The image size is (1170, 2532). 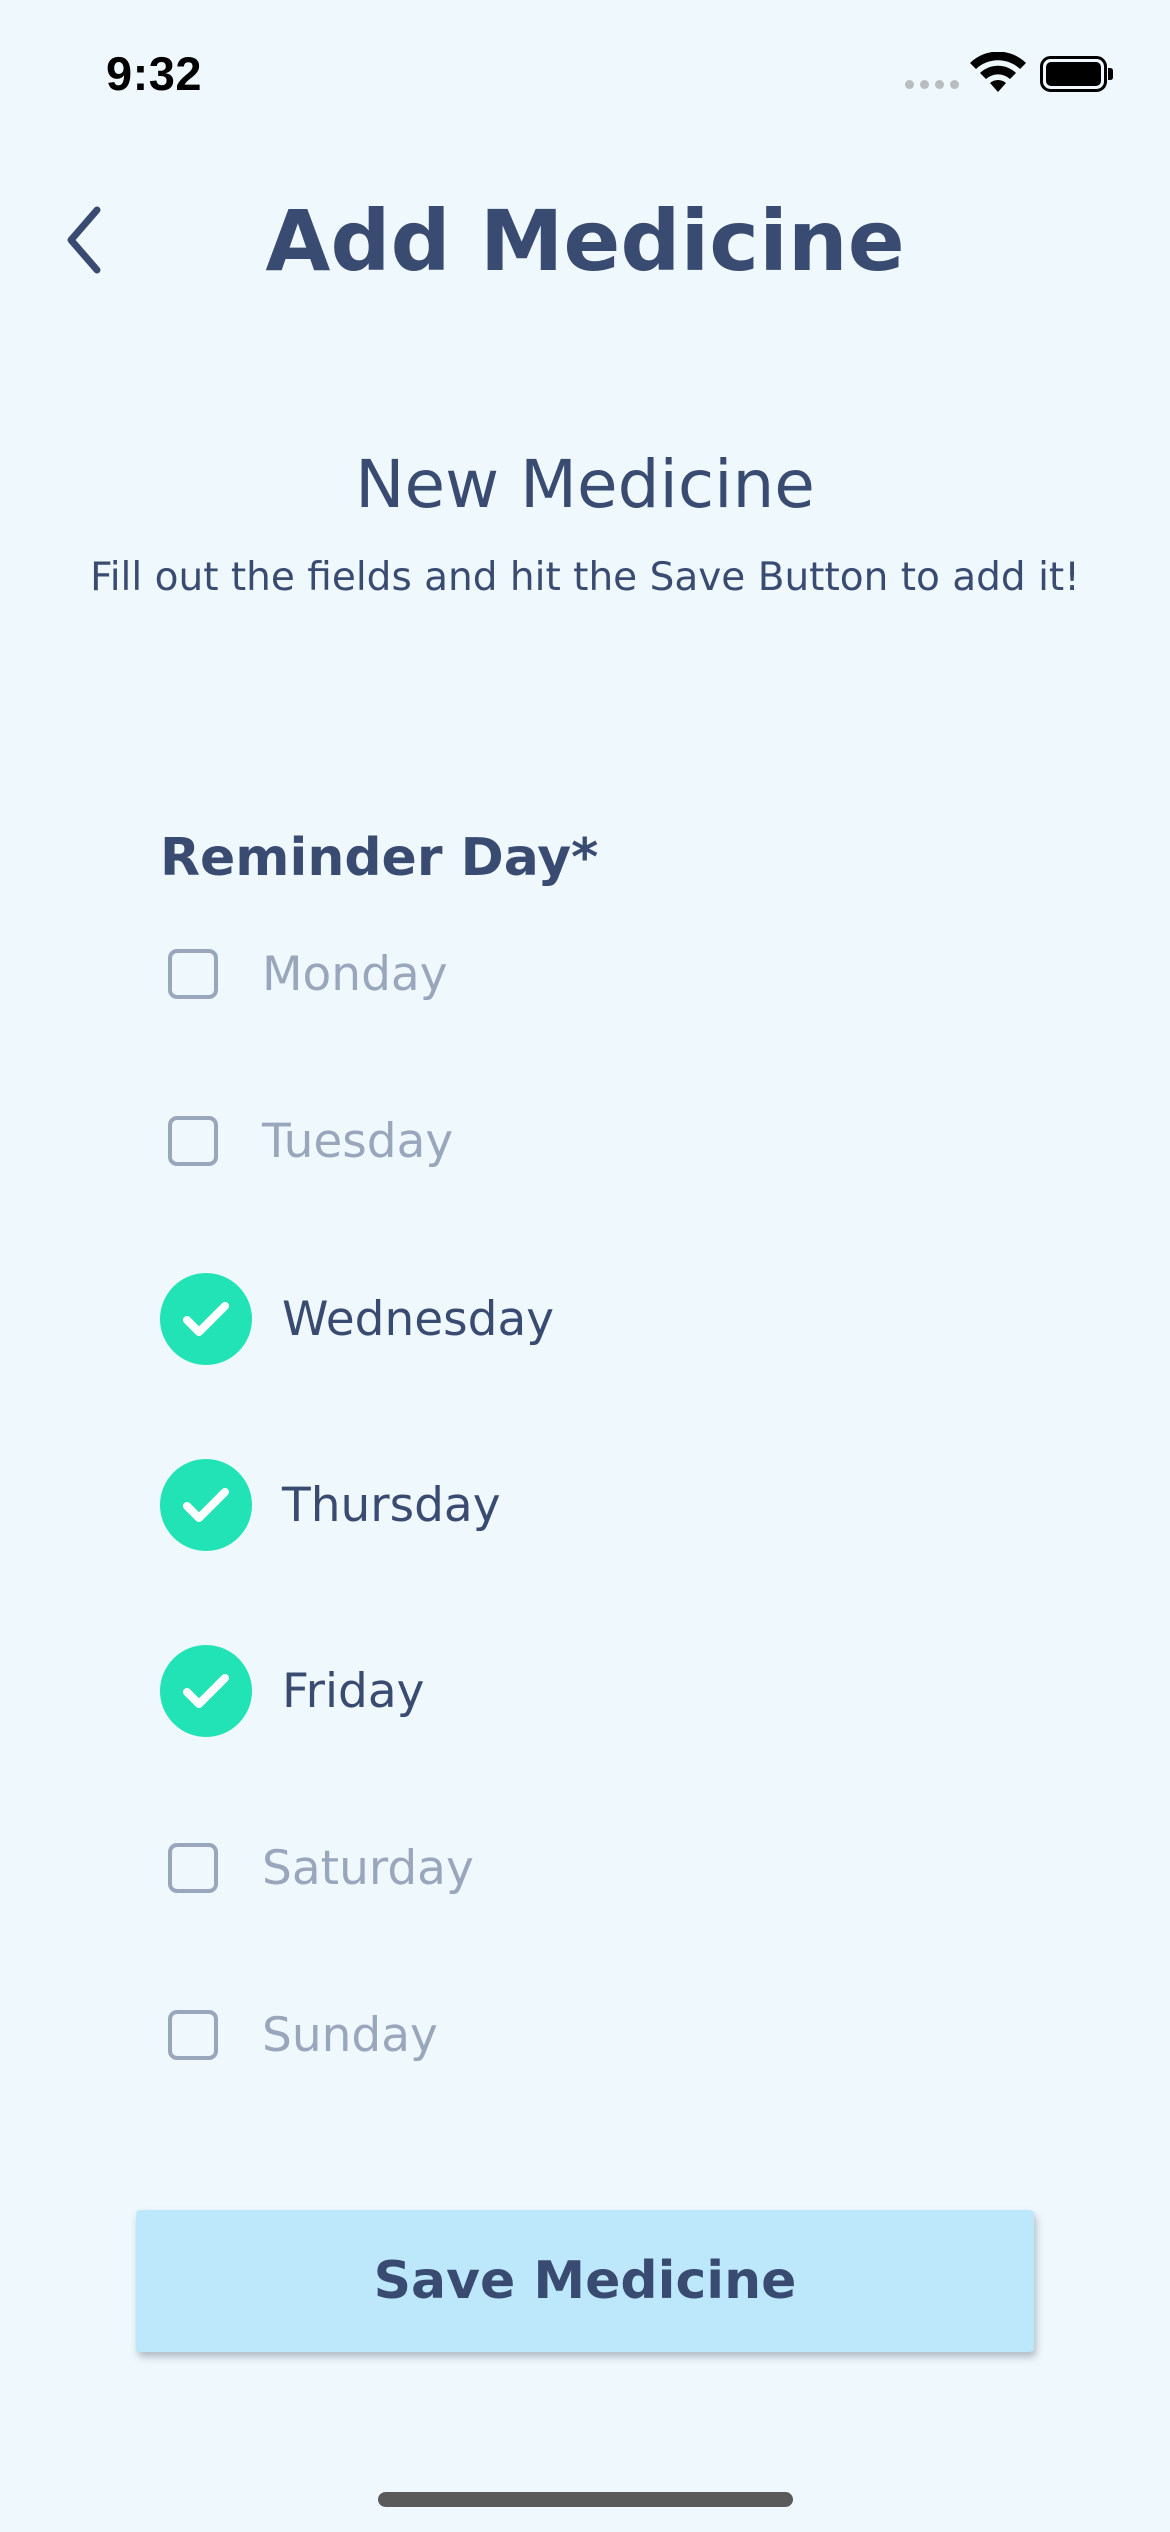 I want to click on day-option-saturday: Saturday, so click(x=317, y=1868).